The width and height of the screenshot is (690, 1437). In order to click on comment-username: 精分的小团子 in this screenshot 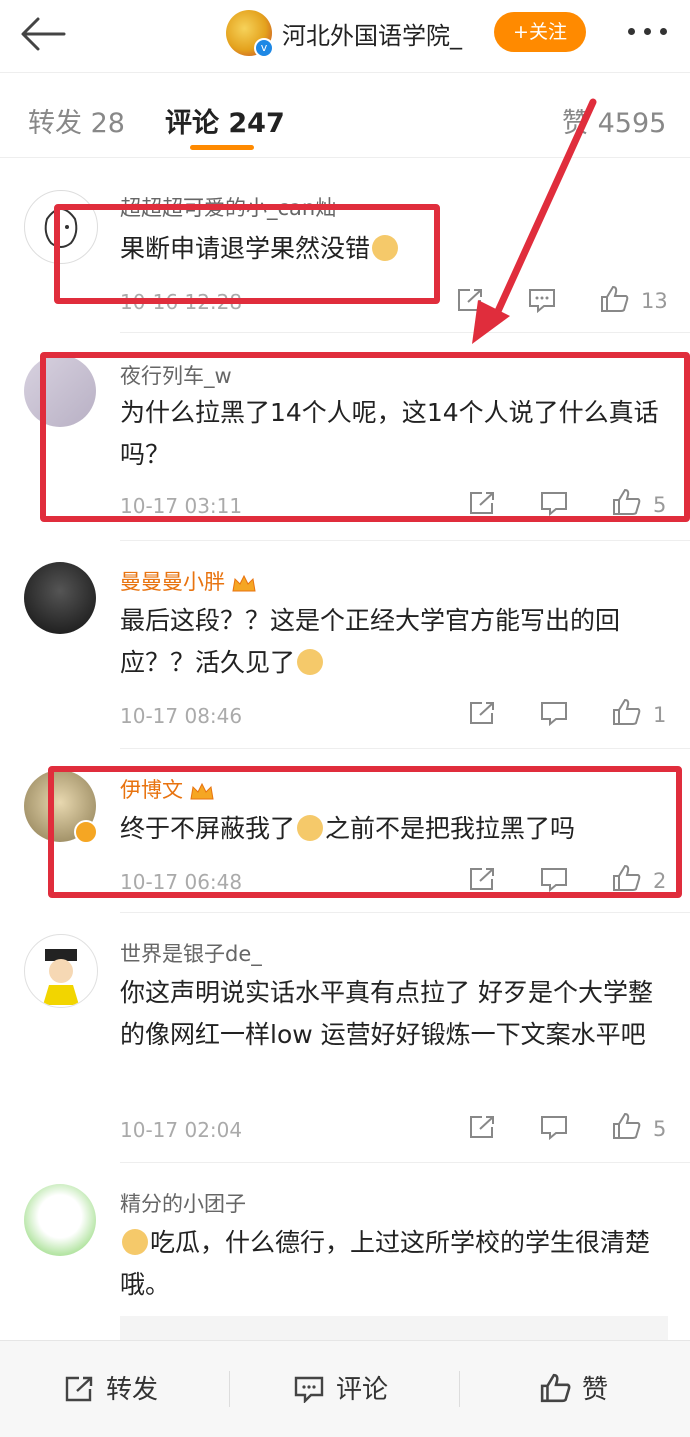, I will do `click(183, 1203)`.